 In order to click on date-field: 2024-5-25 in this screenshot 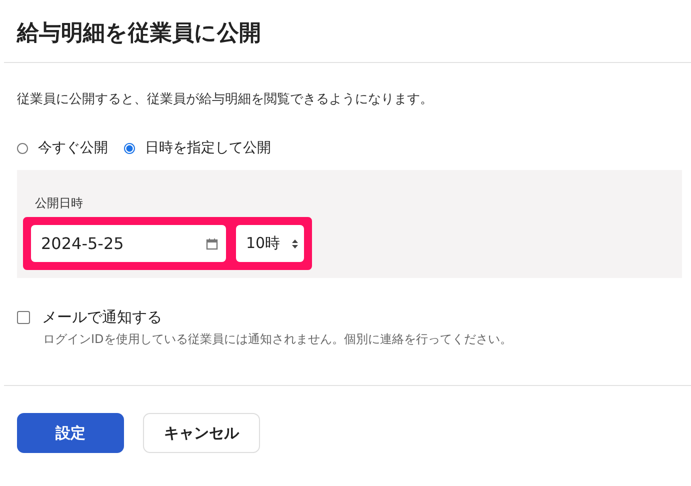, I will do `click(128, 243)`.